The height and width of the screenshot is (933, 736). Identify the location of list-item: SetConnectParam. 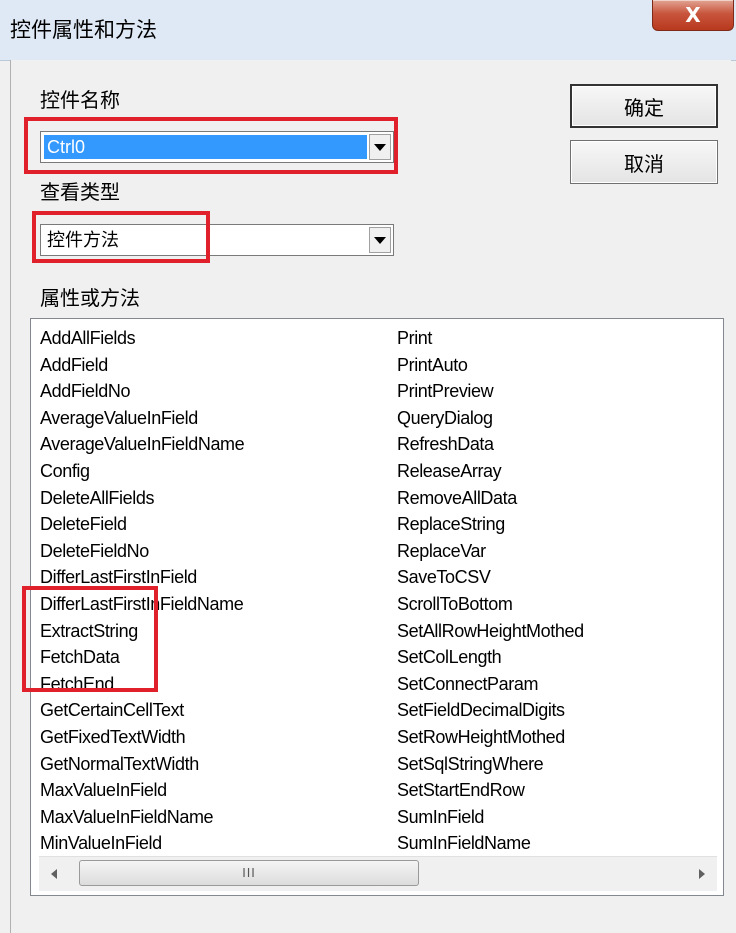
(490, 684).